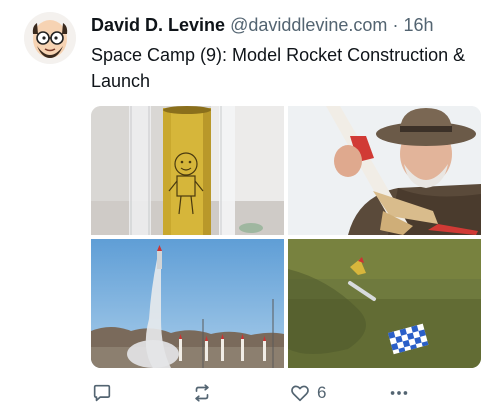 The width and height of the screenshot is (500, 417). I want to click on landed-rocket-photo, so click(384, 303).